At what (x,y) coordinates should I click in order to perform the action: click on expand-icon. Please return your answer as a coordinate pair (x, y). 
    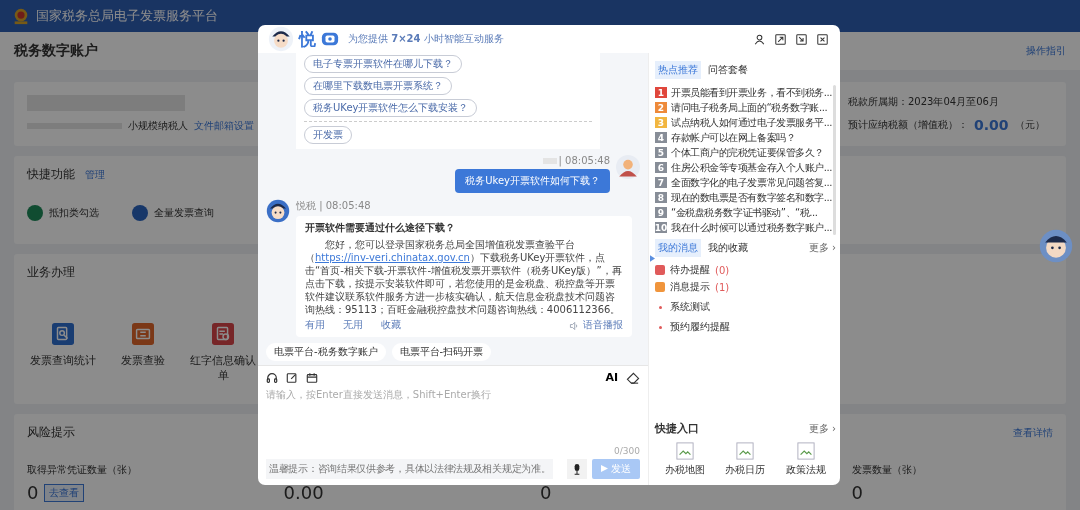
    Looking at the image, I should click on (780, 39).